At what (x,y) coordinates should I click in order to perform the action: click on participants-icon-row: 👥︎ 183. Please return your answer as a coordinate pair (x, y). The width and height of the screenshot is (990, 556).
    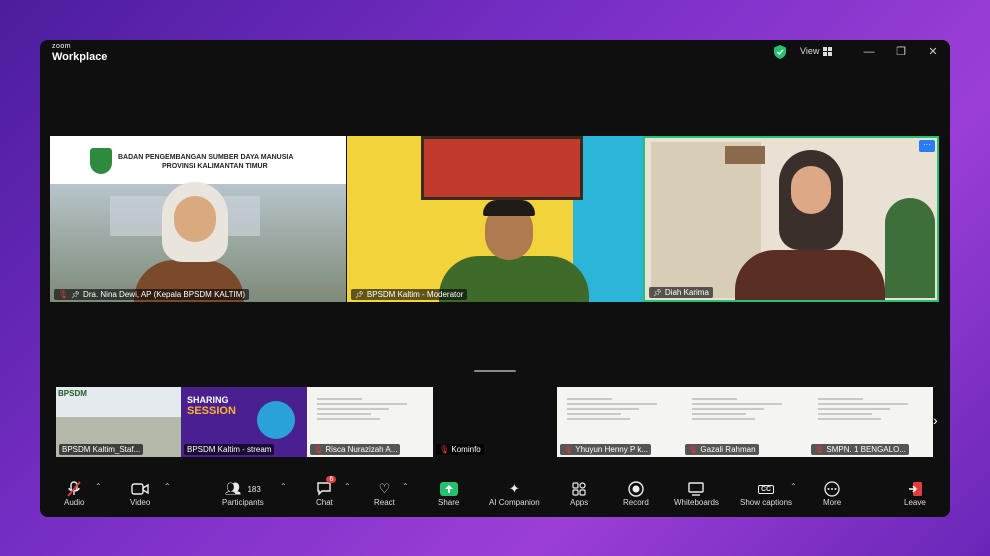
    Looking at the image, I should click on (243, 489).